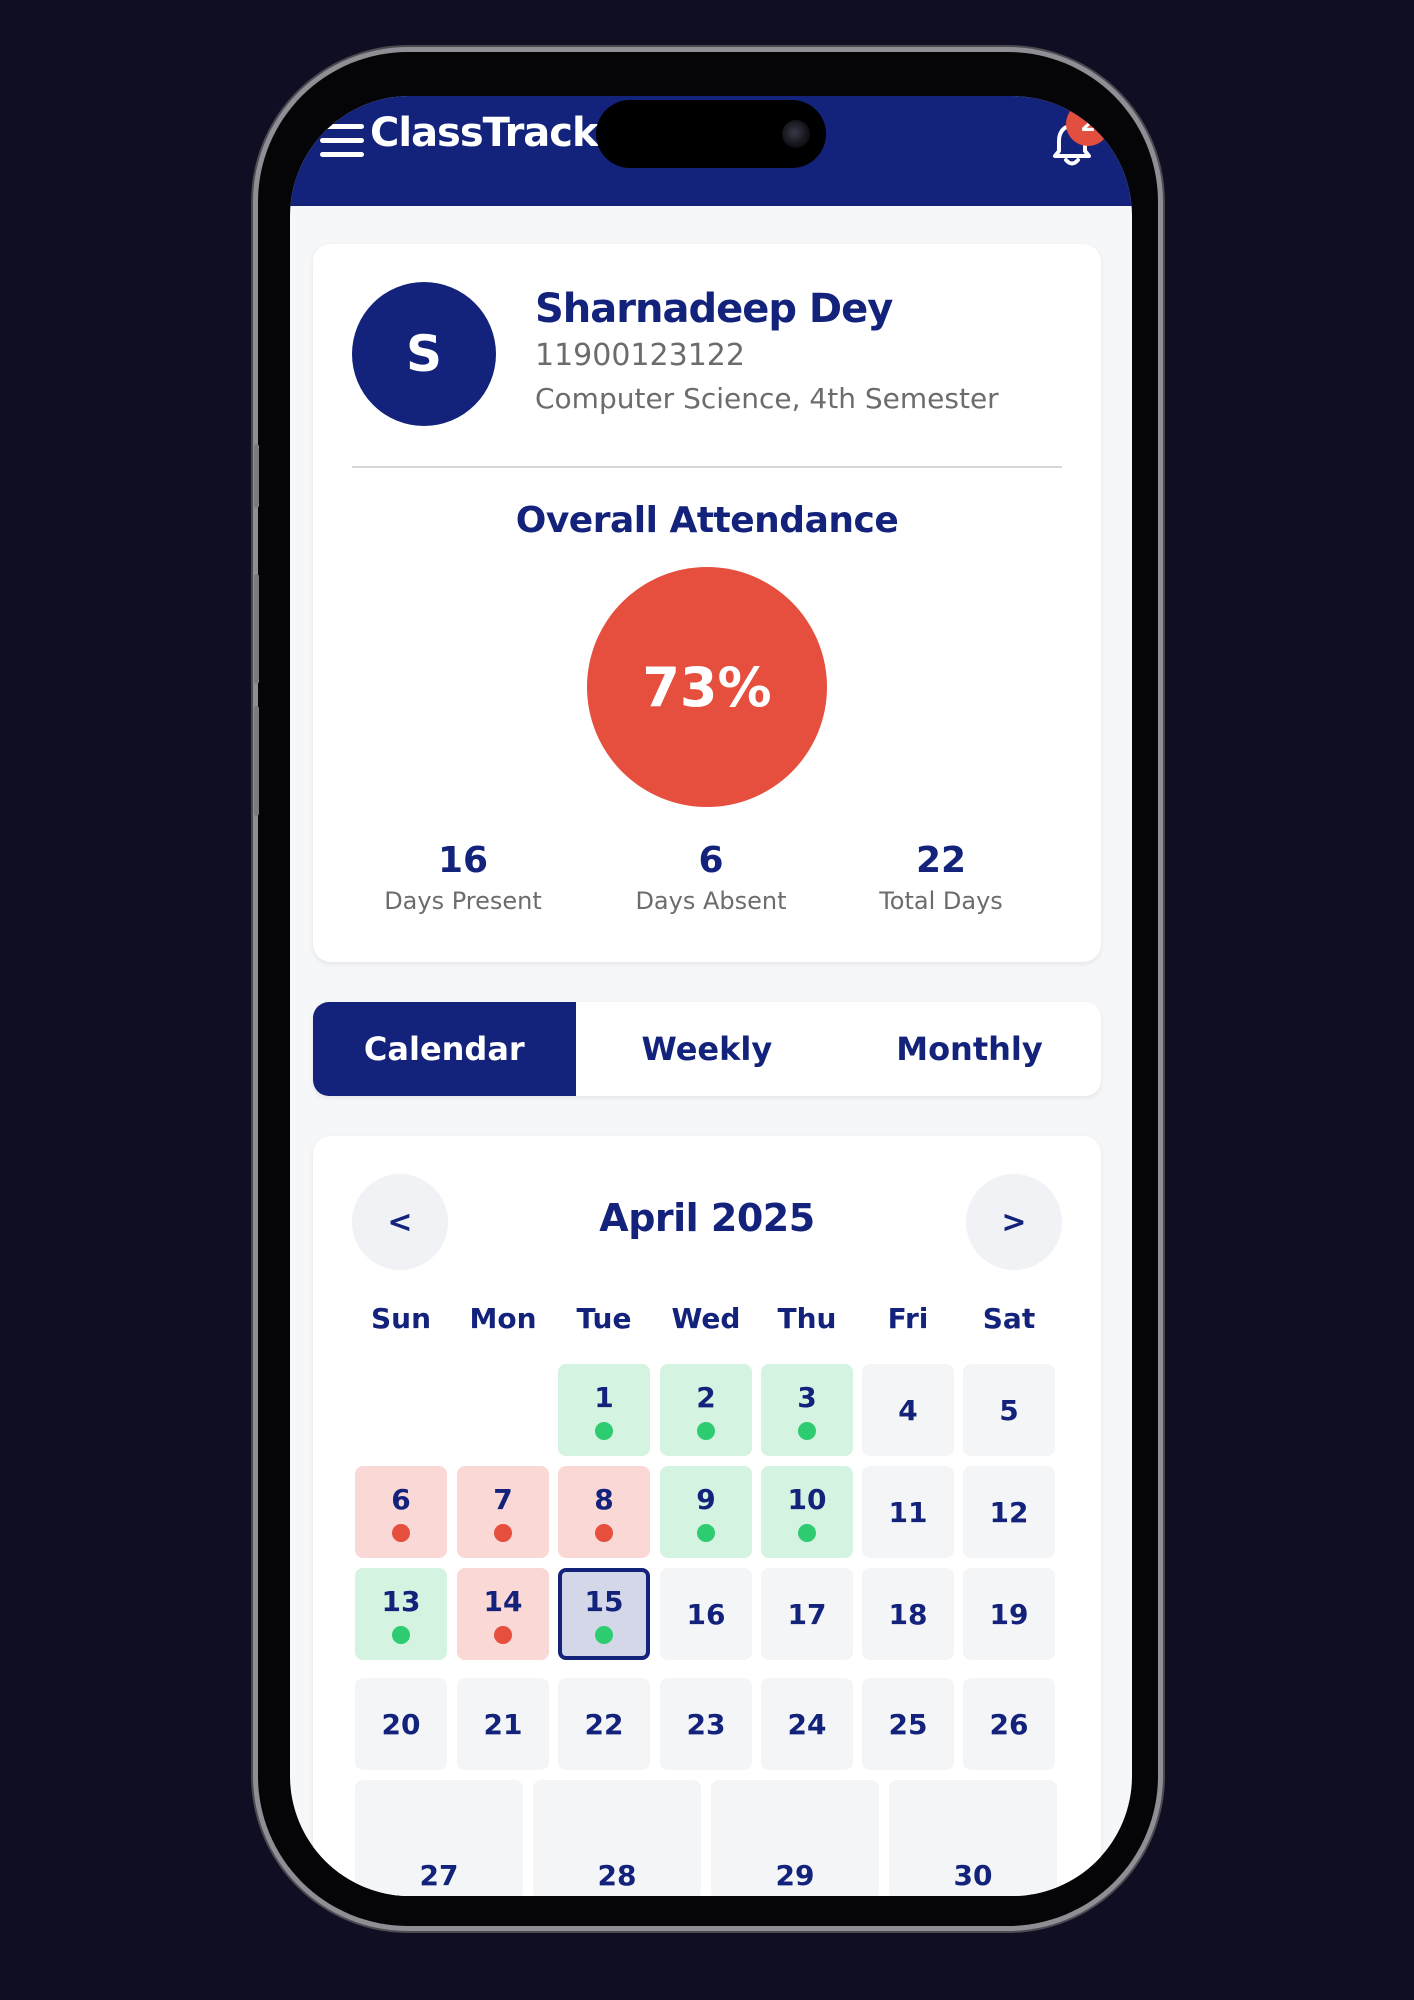 This screenshot has height=2000, width=1414. Describe the element at coordinates (604, 1512) in the screenshot. I see `calendar-day: 8` at that location.